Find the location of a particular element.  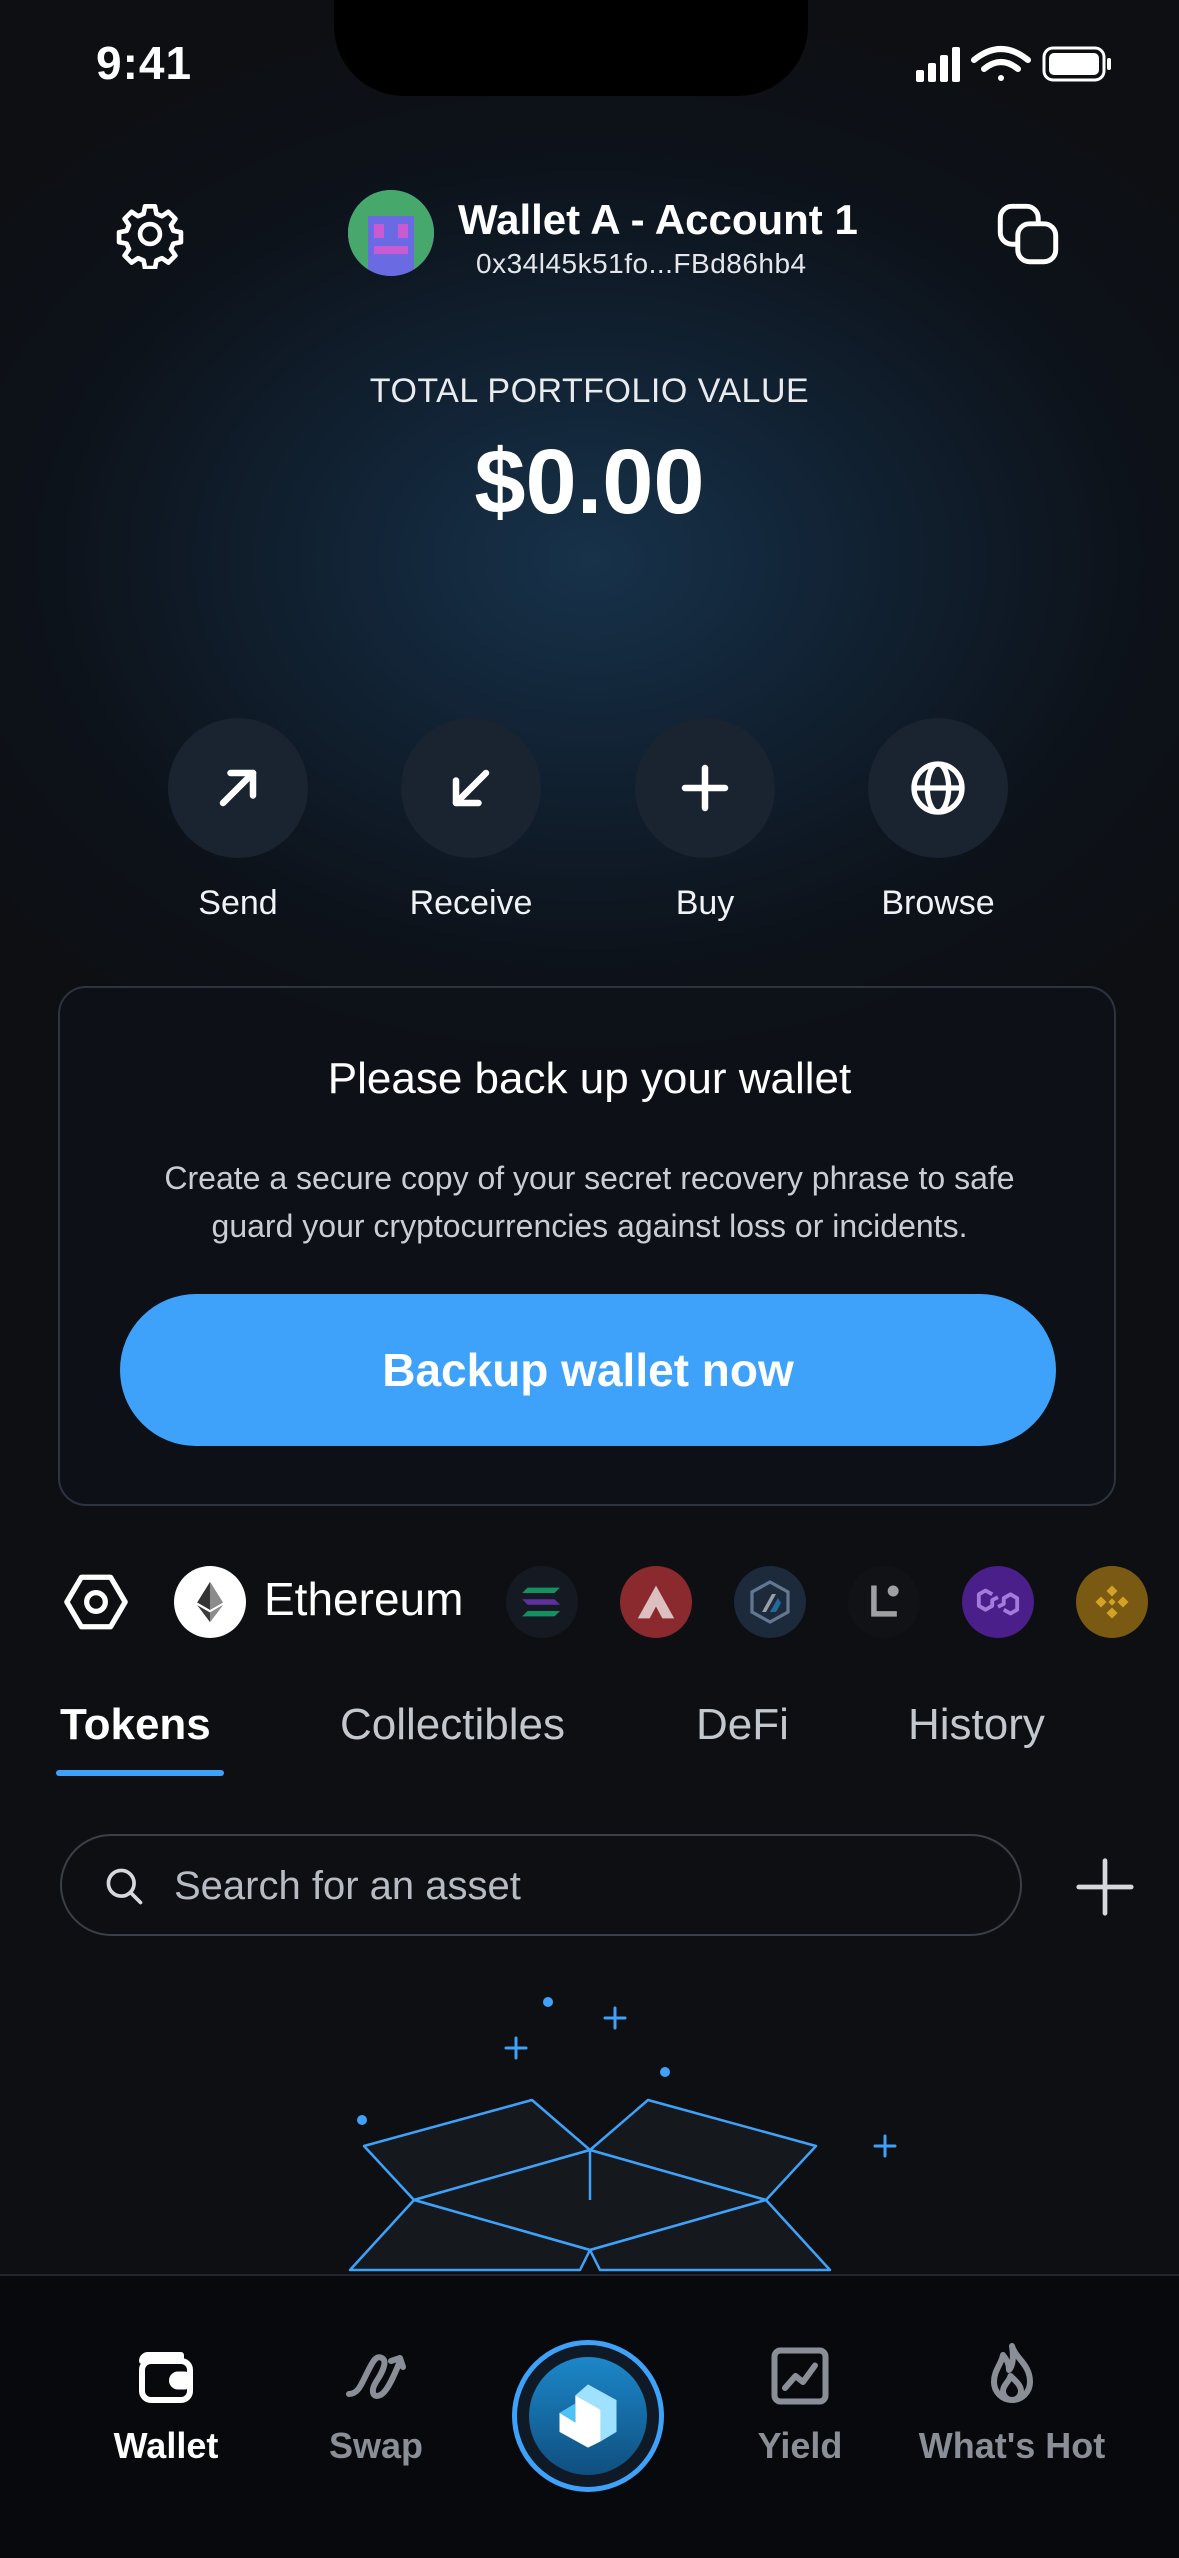

bnb-icon is located at coordinates (1112, 1602).